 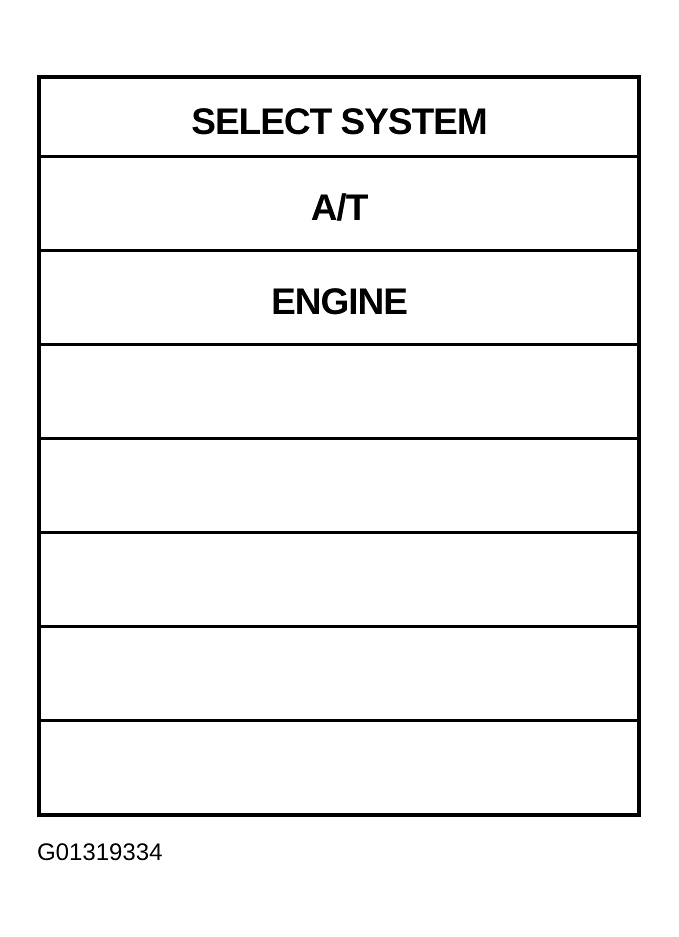 I want to click on menu-item: A/T, so click(x=339, y=202).